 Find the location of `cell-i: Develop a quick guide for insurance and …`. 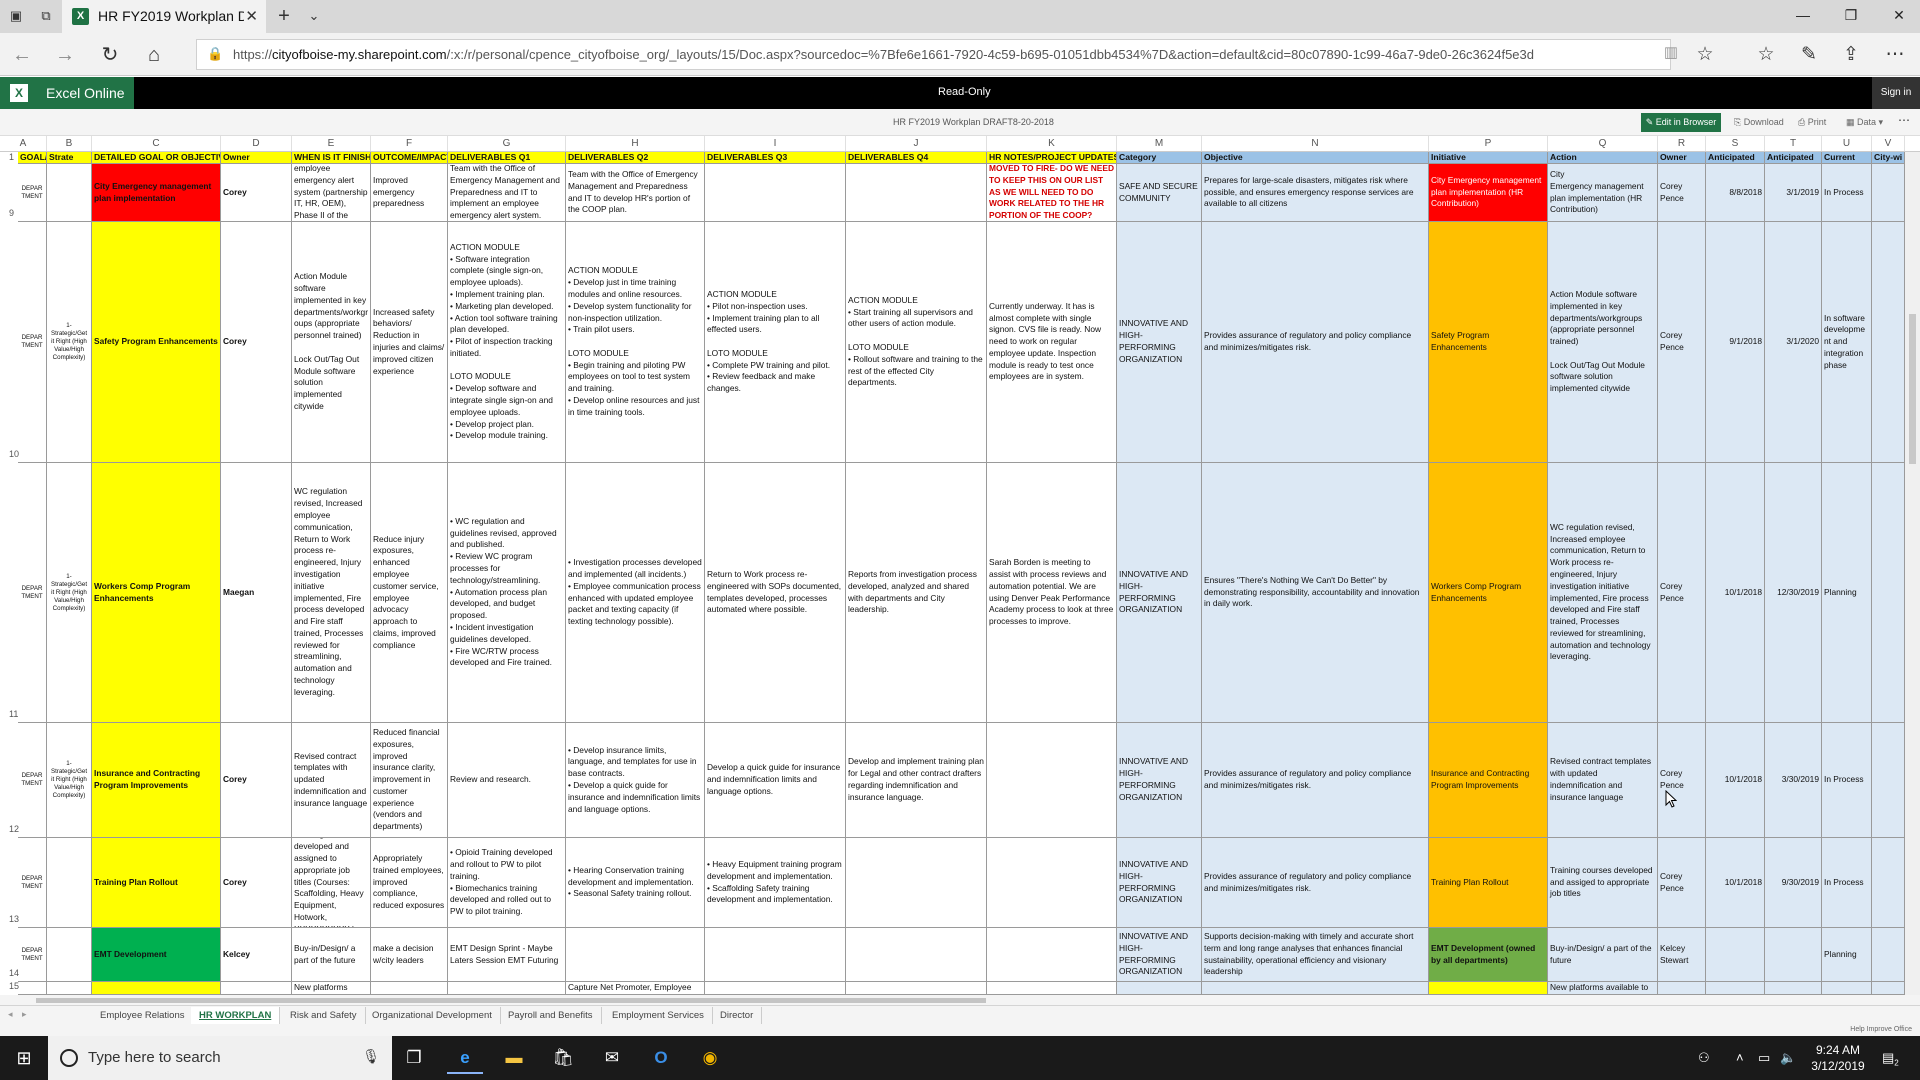

cell-i: Develop a quick guide for insurance and … is located at coordinates (775, 780).